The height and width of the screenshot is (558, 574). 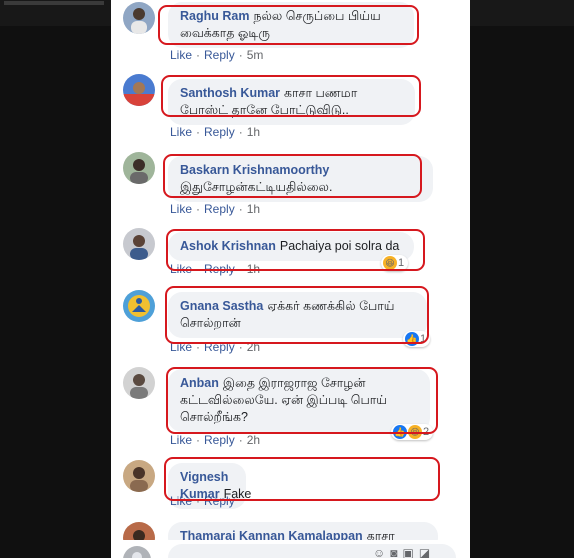 What do you see at coordinates (427, 552) in the screenshot?
I see `sticker-icon: ◪` at bounding box center [427, 552].